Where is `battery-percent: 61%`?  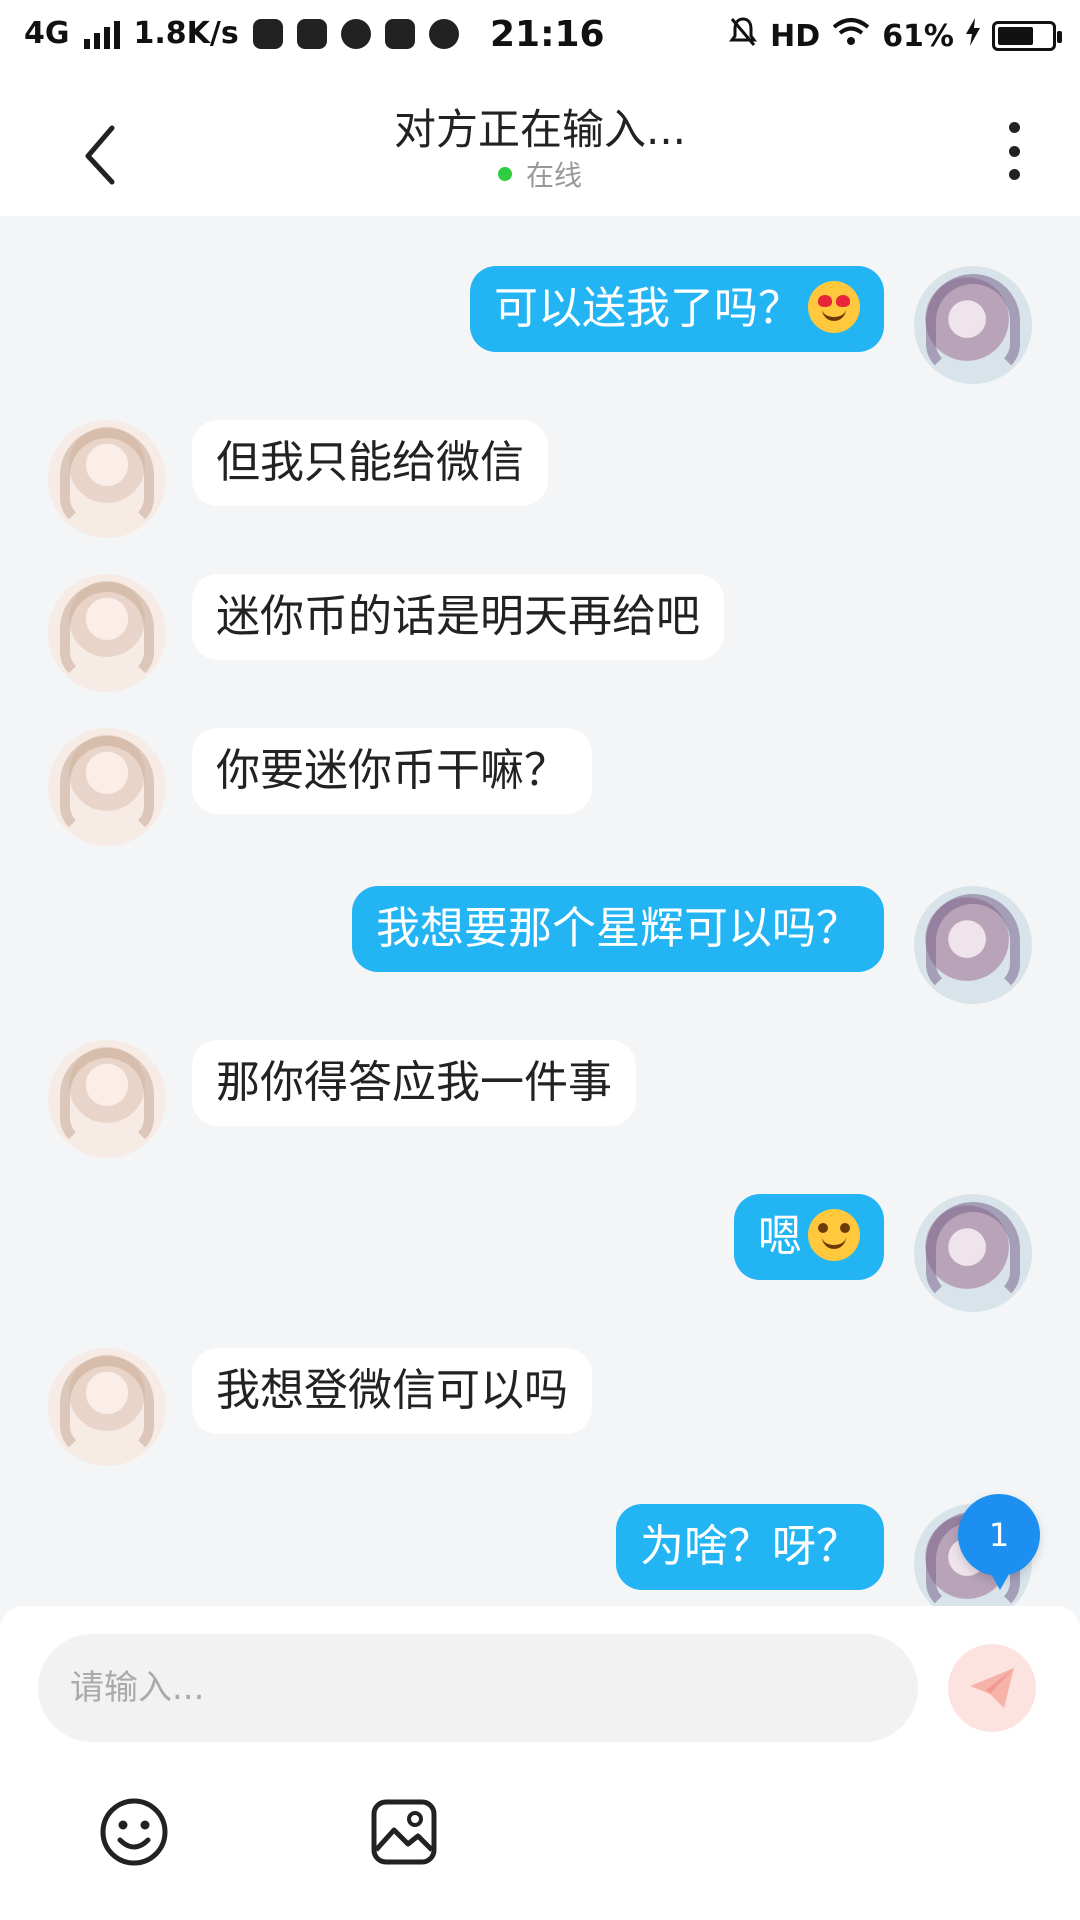 battery-percent: 61% is located at coordinates (918, 36).